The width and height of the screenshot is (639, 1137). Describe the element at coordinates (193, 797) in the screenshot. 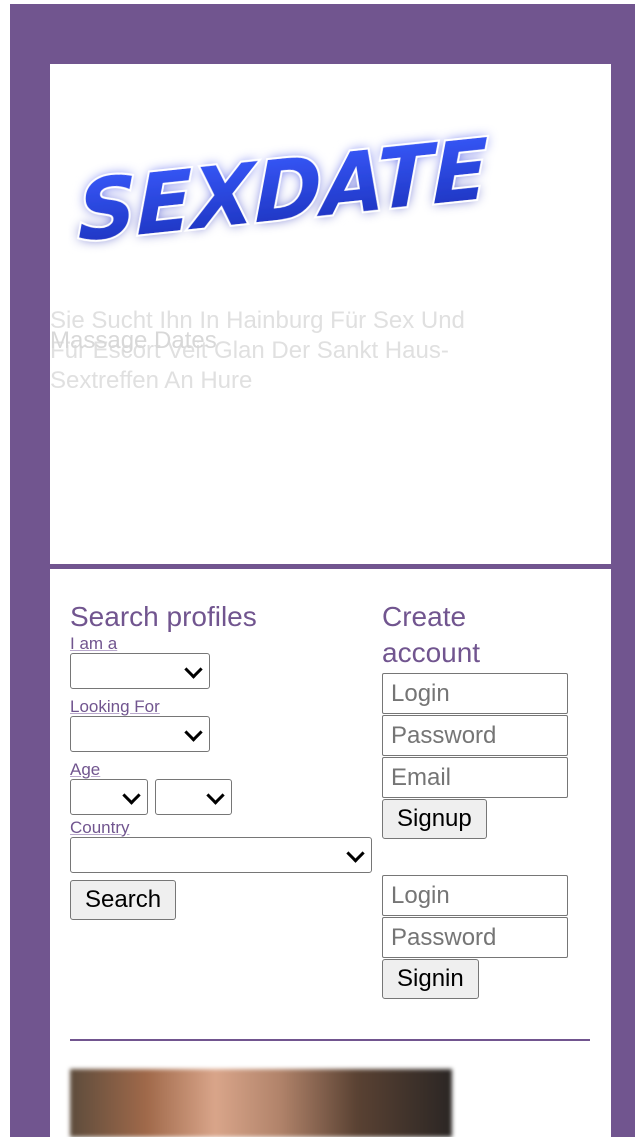

I see `age-to-select` at that location.